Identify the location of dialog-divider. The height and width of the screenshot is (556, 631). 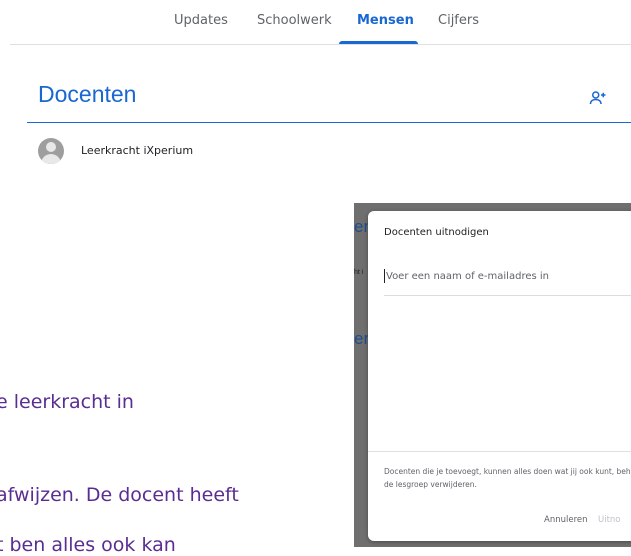
(499, 451).